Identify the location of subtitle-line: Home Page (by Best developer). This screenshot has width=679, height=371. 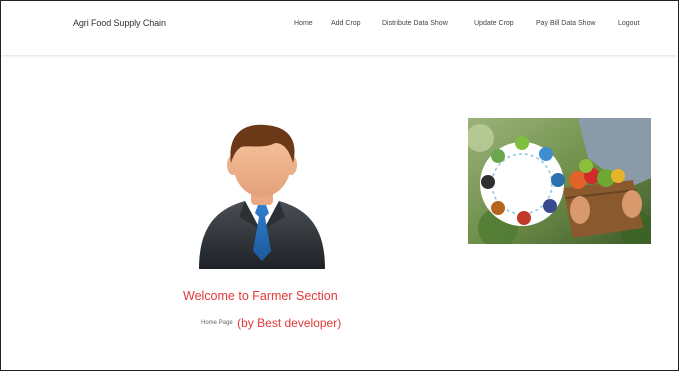
(271, 323).